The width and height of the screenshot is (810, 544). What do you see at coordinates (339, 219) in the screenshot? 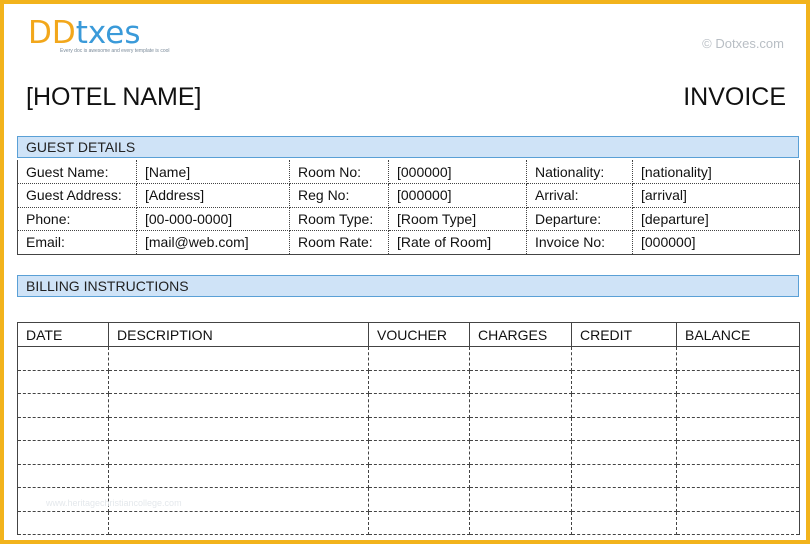
I see `room-label: Room Type:` at bounding box center [339, 219].